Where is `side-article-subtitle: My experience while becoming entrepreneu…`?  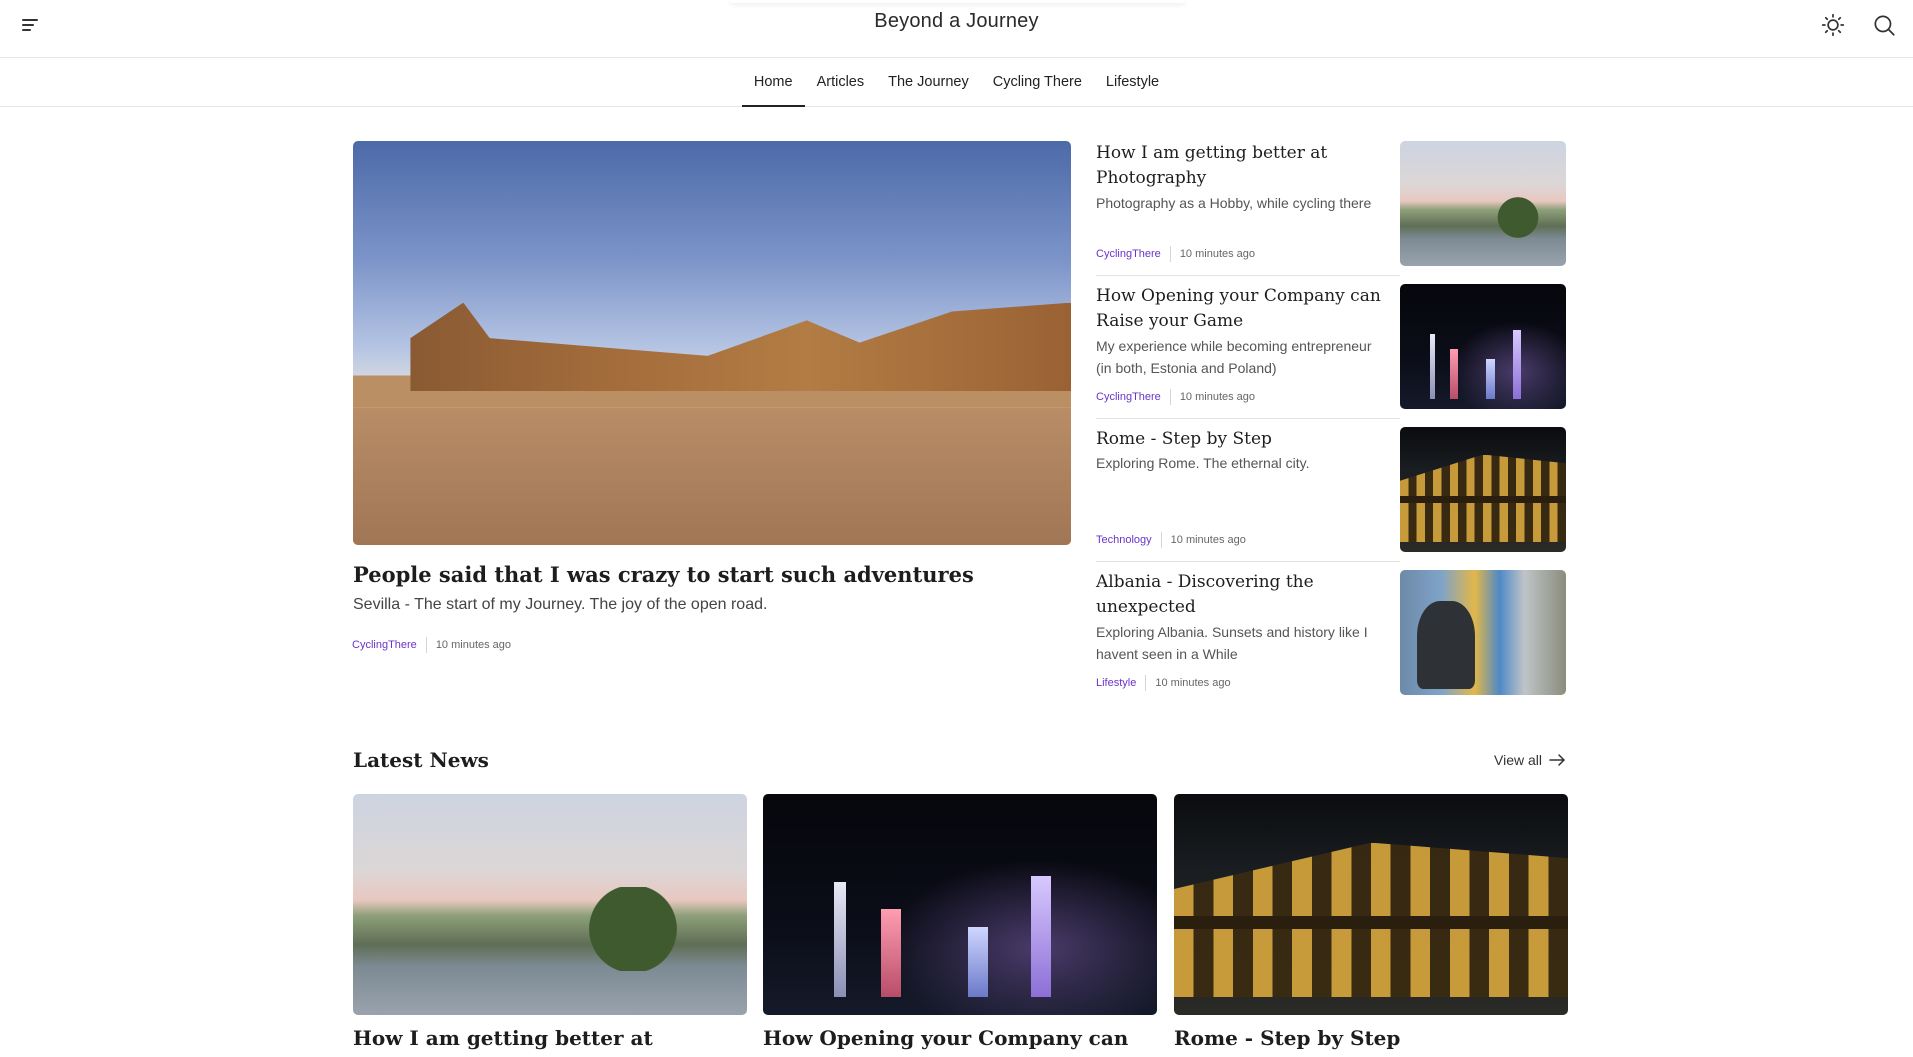 side-article-subtitle: My experience while becoming entrepreneu… is located at coordinates (1234, 357).